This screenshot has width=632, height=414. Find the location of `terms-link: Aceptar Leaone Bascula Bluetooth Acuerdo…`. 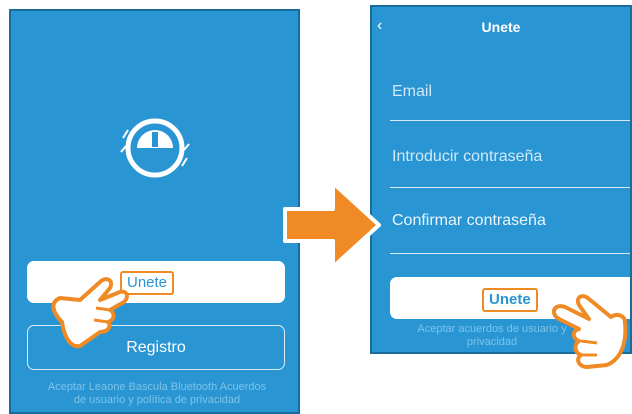

terms-link: Aceptar Leaone Bascula Bluetooth Acuerdo… is located at coordinates (157, 394).